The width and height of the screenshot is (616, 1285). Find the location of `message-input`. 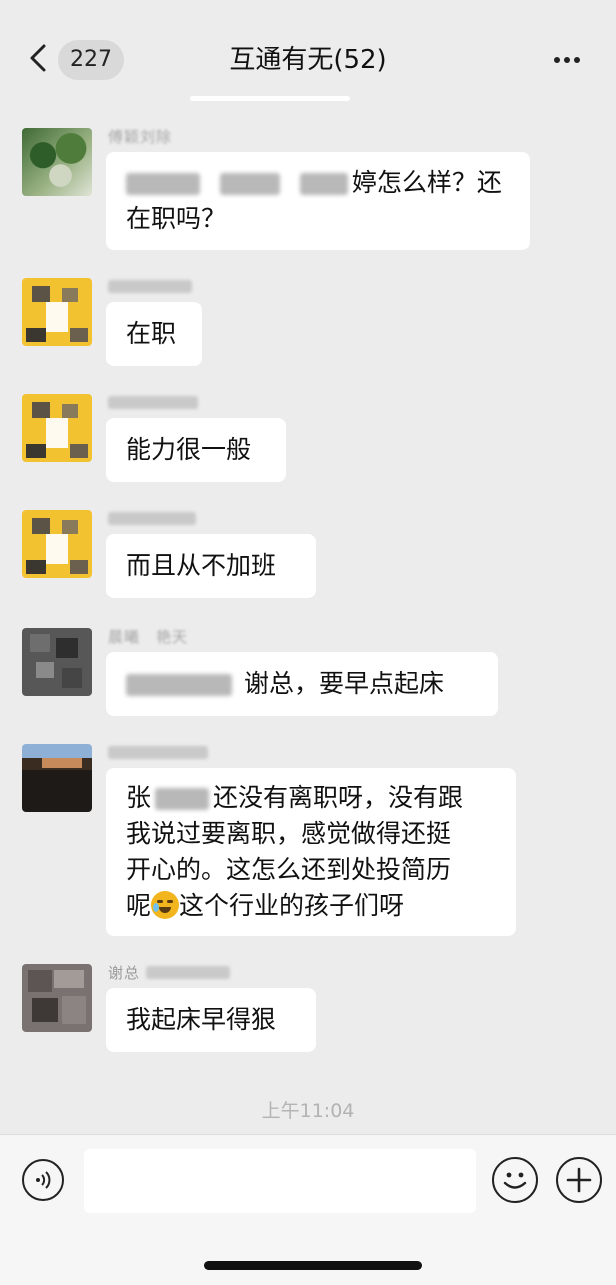

message-input is located at coordinates (280, 1181).